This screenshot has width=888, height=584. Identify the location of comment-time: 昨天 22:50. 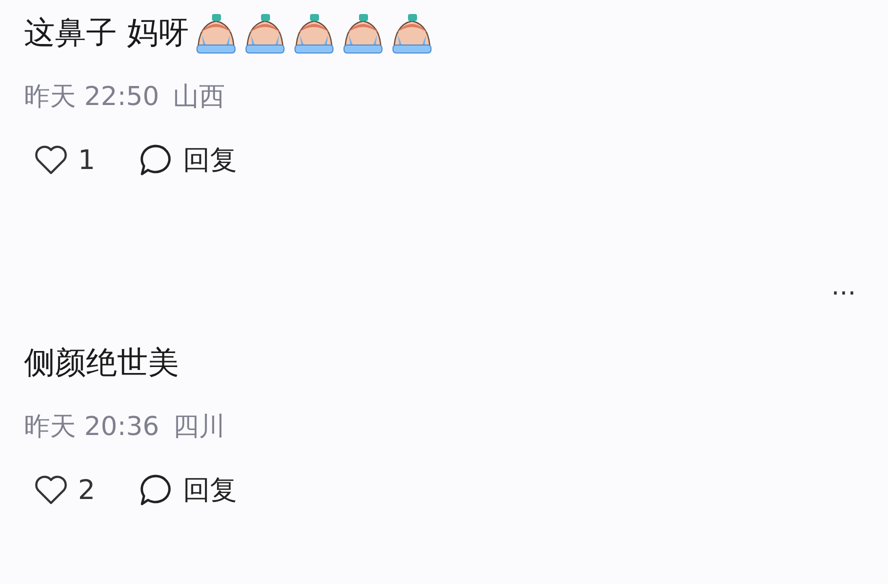
(92, 97).